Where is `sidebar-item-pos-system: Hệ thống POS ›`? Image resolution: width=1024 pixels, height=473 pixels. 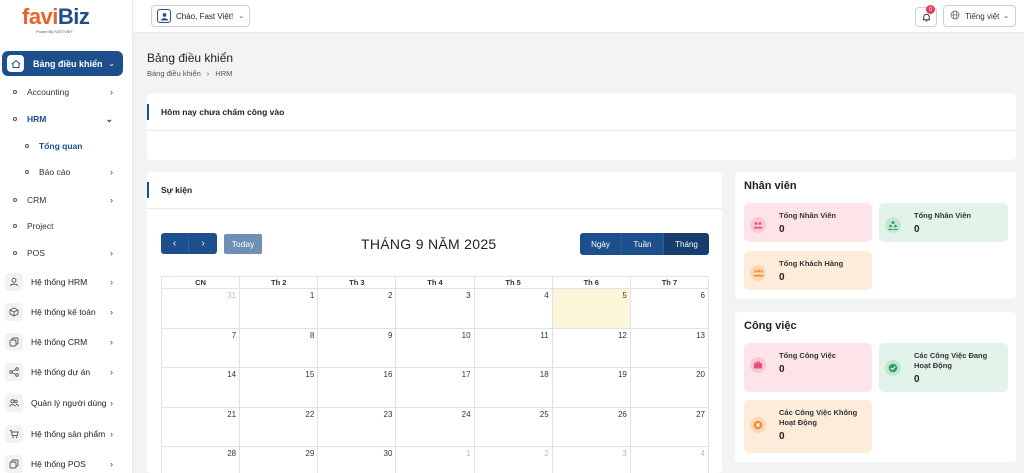 sidebar-item-pos-system: Hệ thống POS › is located at coordinates (61, 462).